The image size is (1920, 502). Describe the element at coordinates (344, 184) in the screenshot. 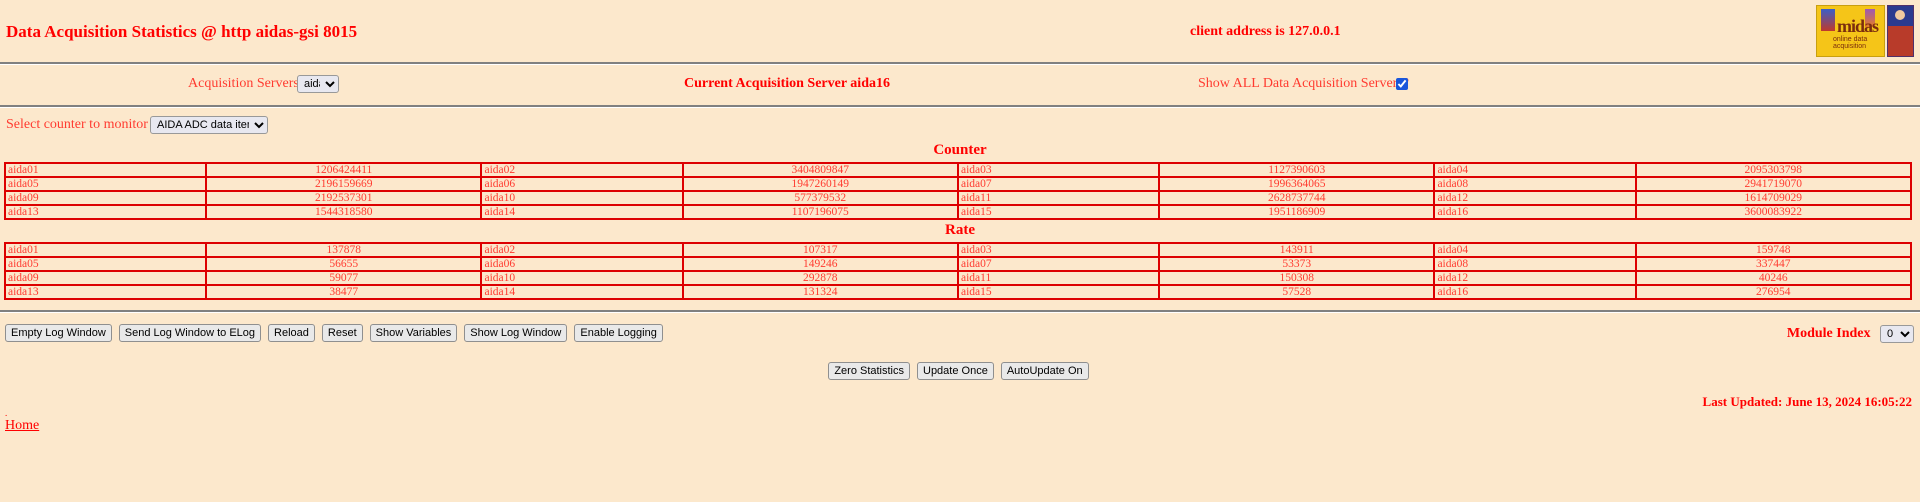

I see `counter-cell-value: 2196159669` at that location.